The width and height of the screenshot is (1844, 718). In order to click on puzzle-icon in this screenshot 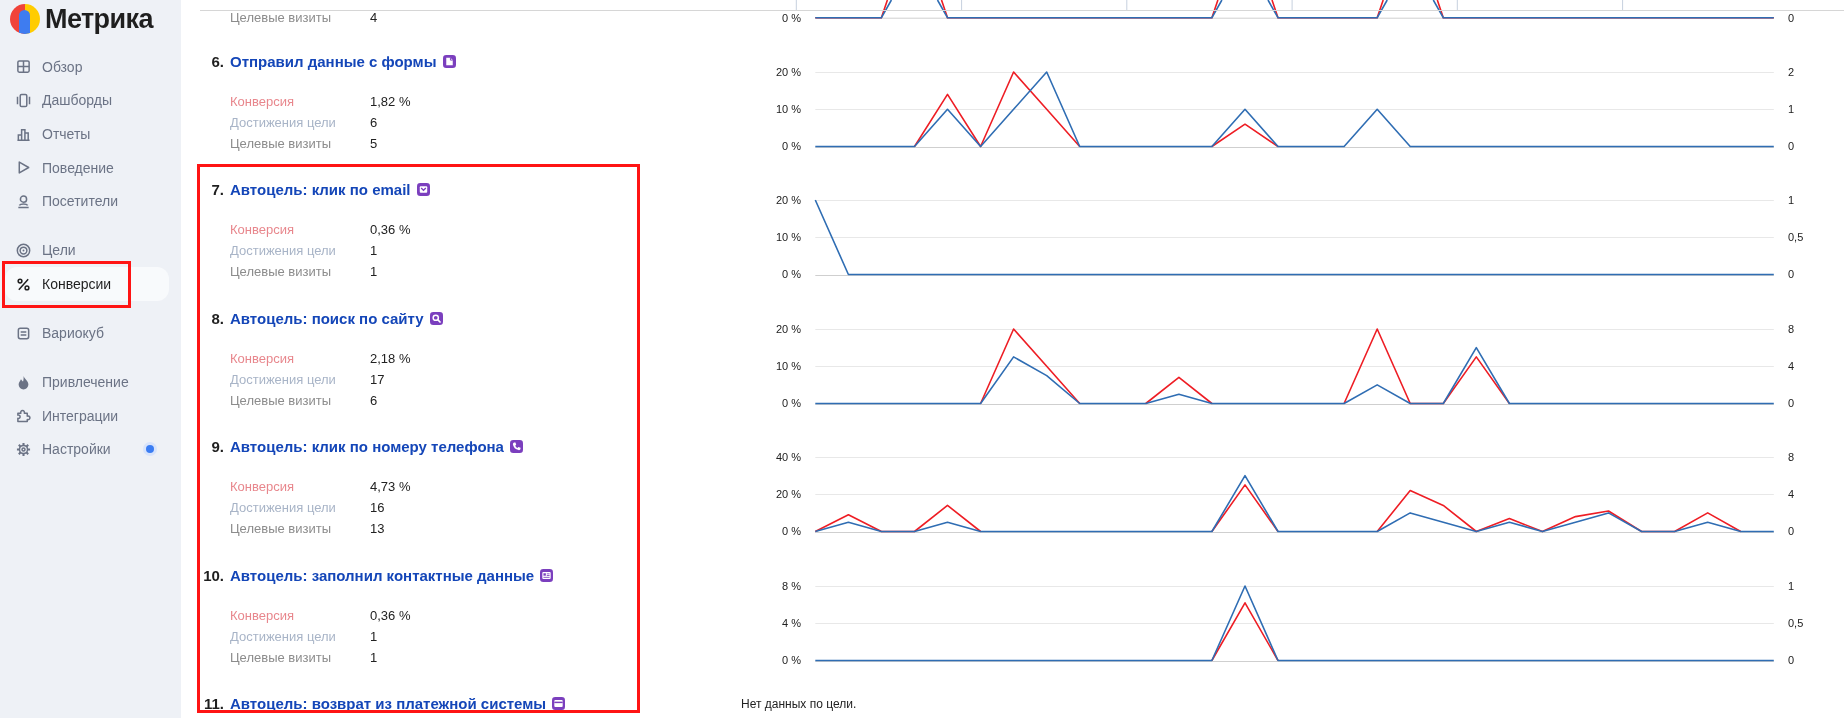, I will do `click(23, 416)`.